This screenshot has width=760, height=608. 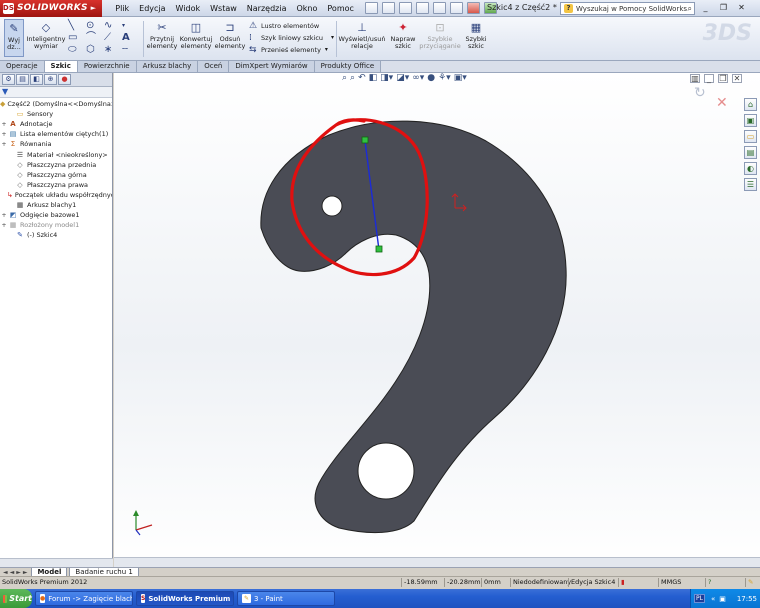 I want to click on sketch-endpoint-top, so click(x=365, y=140).